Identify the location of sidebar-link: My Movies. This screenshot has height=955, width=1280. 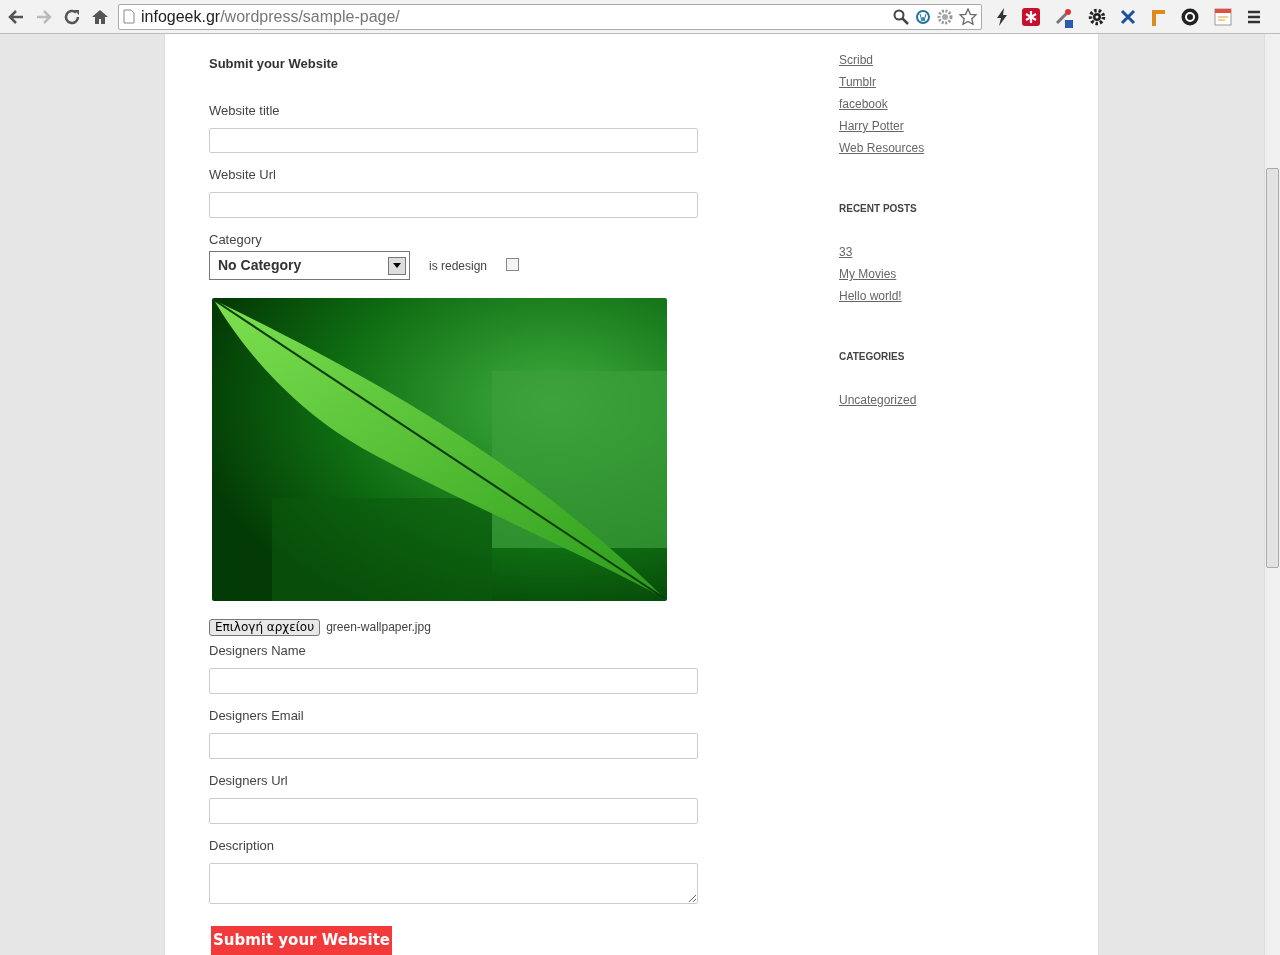
(868, 274).